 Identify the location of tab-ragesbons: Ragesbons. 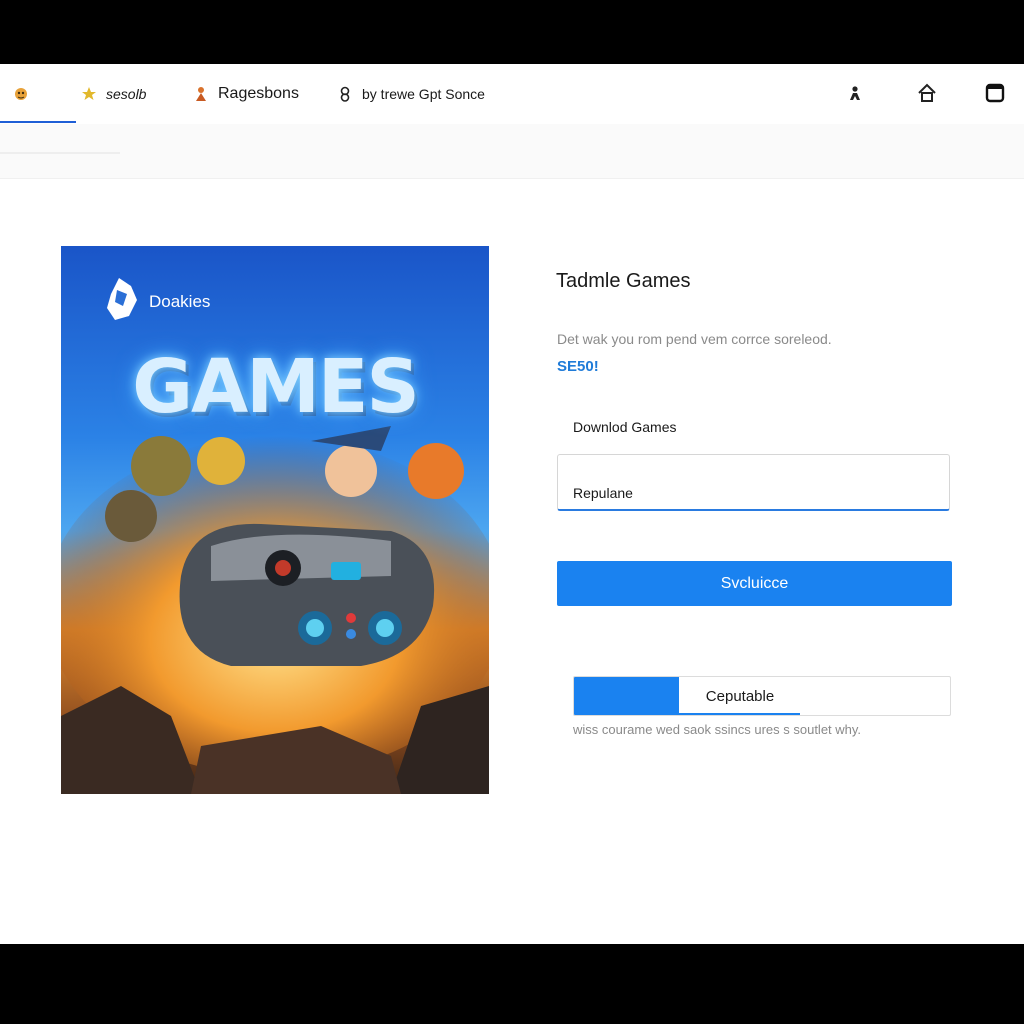
(245, 94).